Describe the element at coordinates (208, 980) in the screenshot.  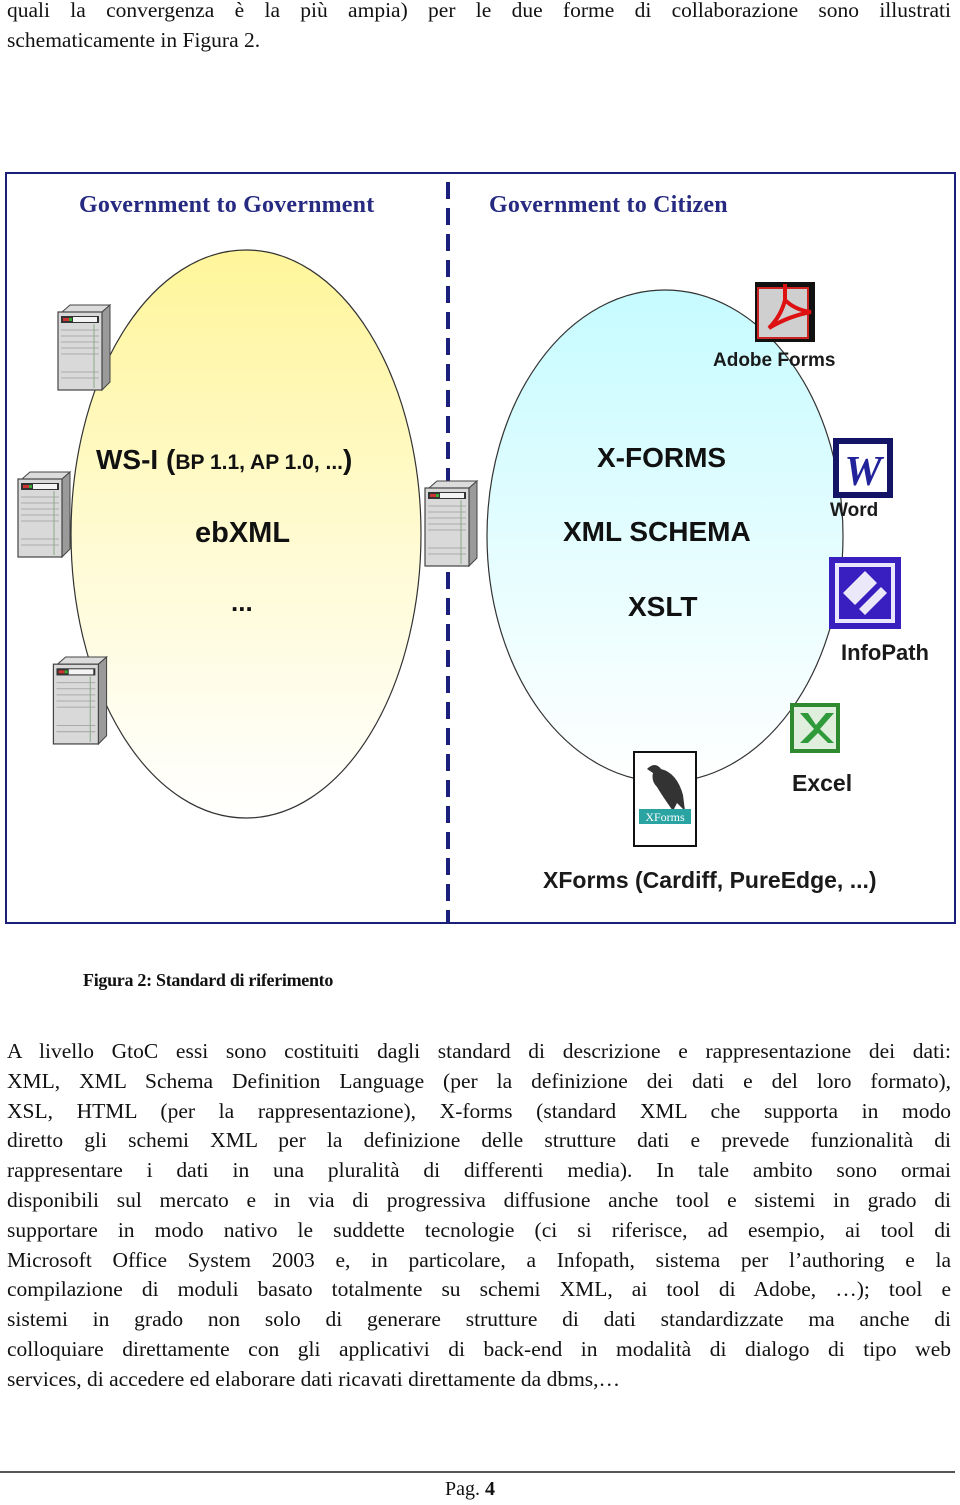
I see `figure-caption: Figura 2: Standard di riferimento` at that location.